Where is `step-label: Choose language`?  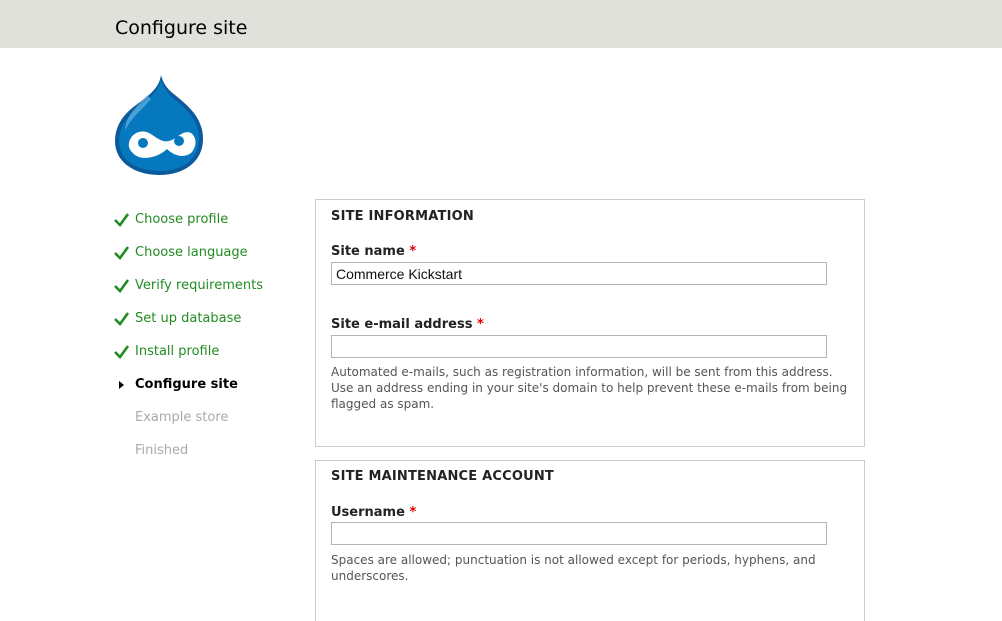 step-label: Choose language is located at coordinates (191, 252).